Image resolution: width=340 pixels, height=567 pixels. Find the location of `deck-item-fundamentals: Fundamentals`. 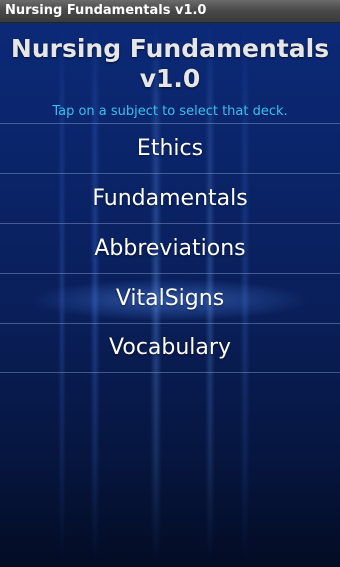

deck-item-fundamentals: Fundamentals is located at coordinates (170, 198).